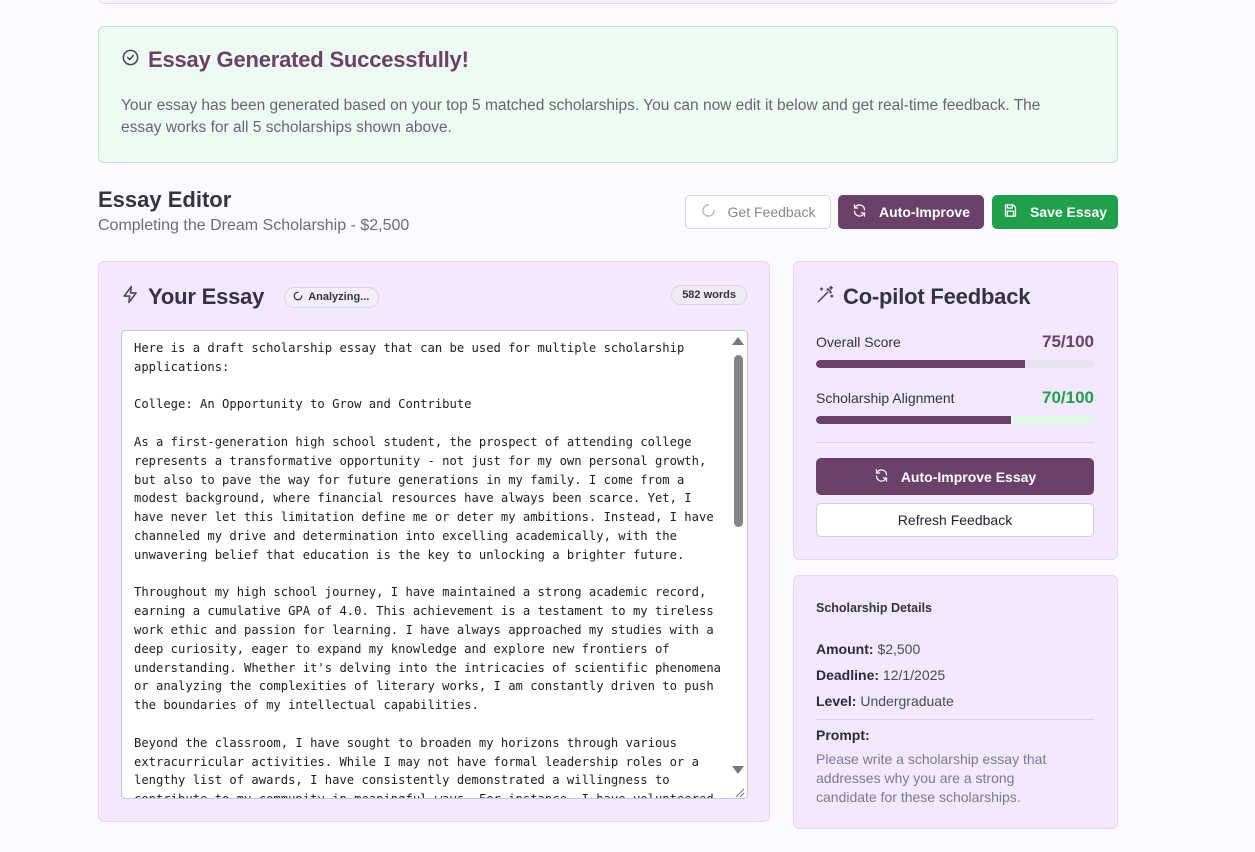  I want to click on copilot-header: Co-pilot Feedback, so click(923, 297).